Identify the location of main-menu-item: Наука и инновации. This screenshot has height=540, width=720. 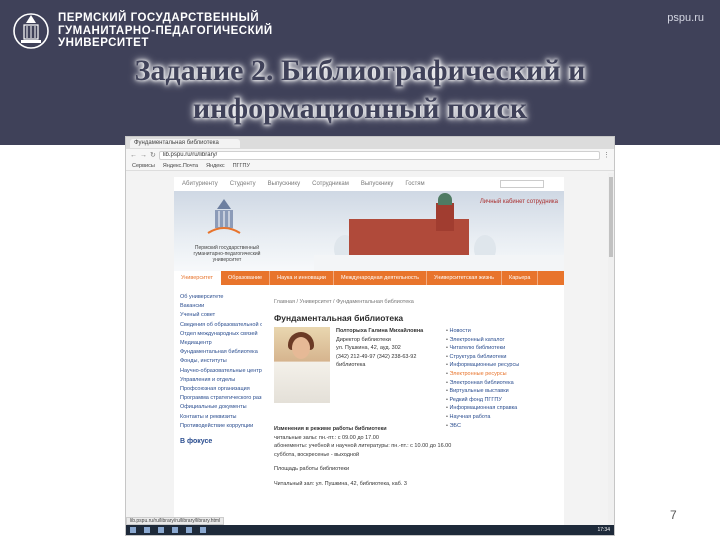
(302, 278).